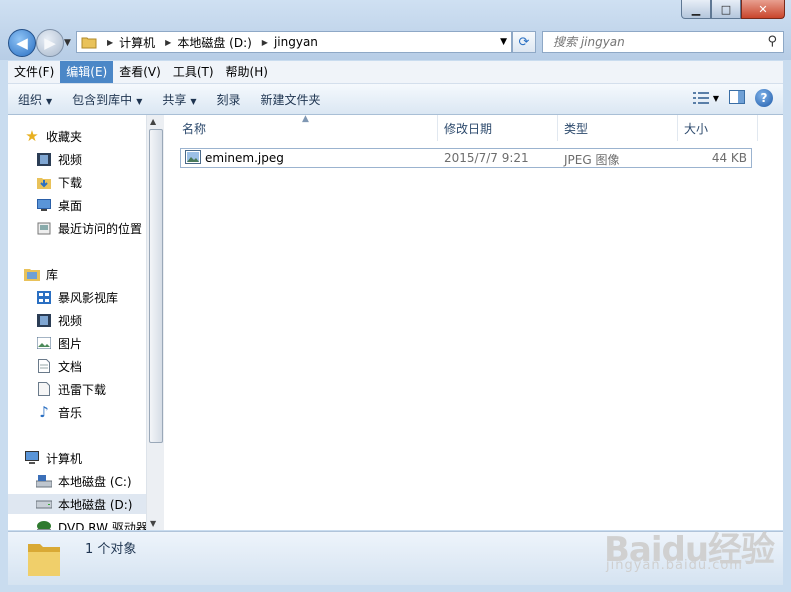  Describe the element at coordinates (229, 99) in the screenshot. I see `burn-button: 刻录` at that location.